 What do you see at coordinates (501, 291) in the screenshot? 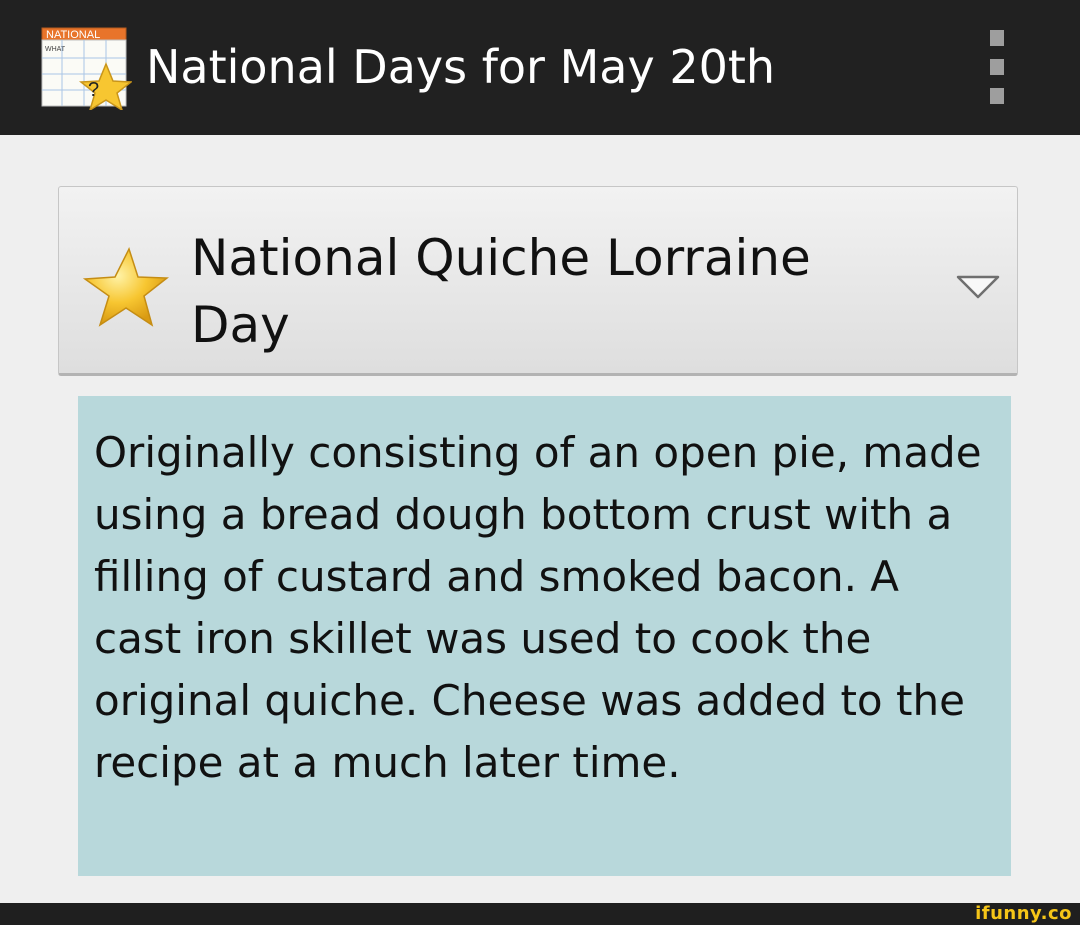
I see `day-title: National Quiche Lorraine Day` at bounding box center [501, 291].